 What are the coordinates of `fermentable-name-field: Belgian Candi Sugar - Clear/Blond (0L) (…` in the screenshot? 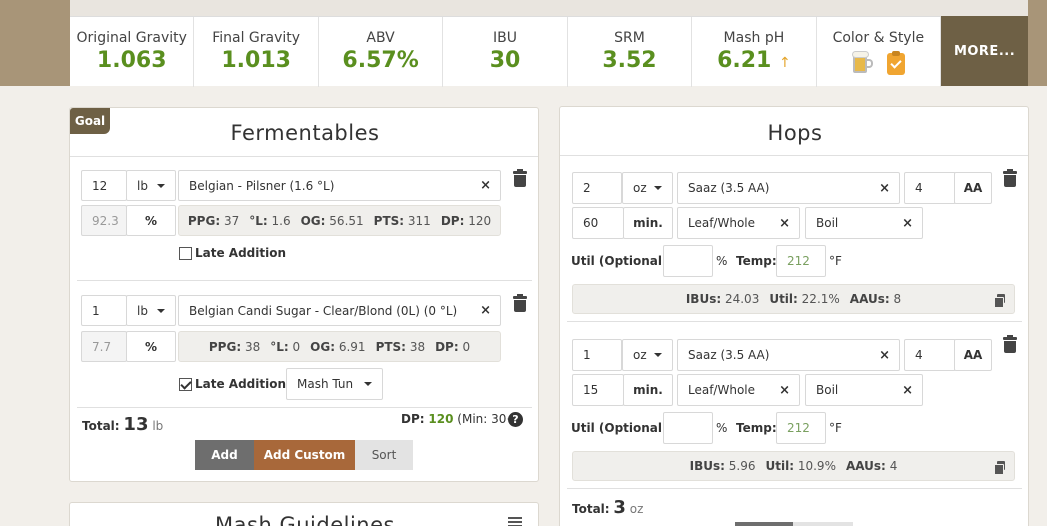 It's located at (339, 310).